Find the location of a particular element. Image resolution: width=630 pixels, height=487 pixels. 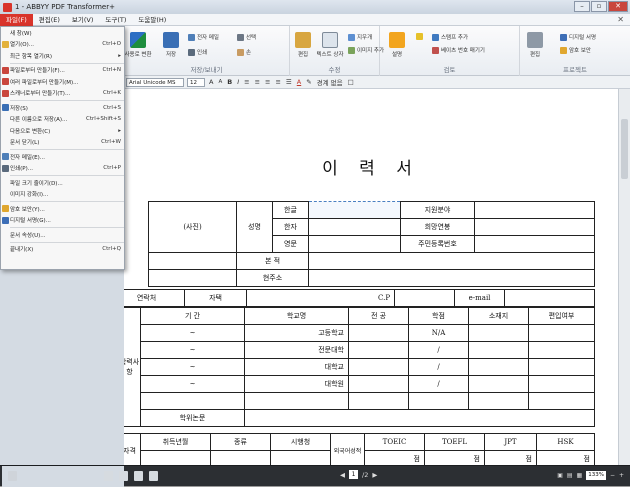

italic-button: I is located at coordinates (238, 82).